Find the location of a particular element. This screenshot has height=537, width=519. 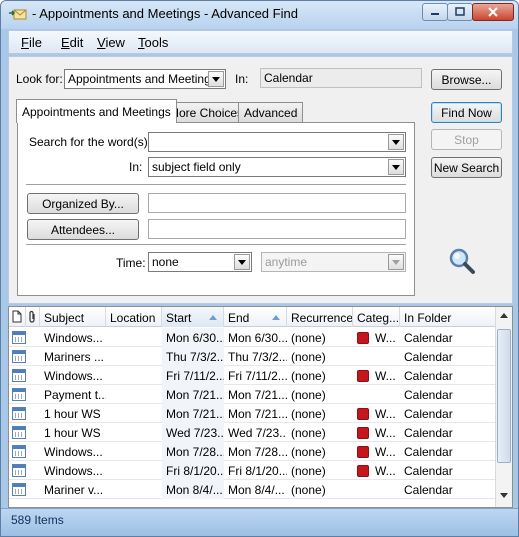

stop-button: Stop is located at coordinates (466, 139).